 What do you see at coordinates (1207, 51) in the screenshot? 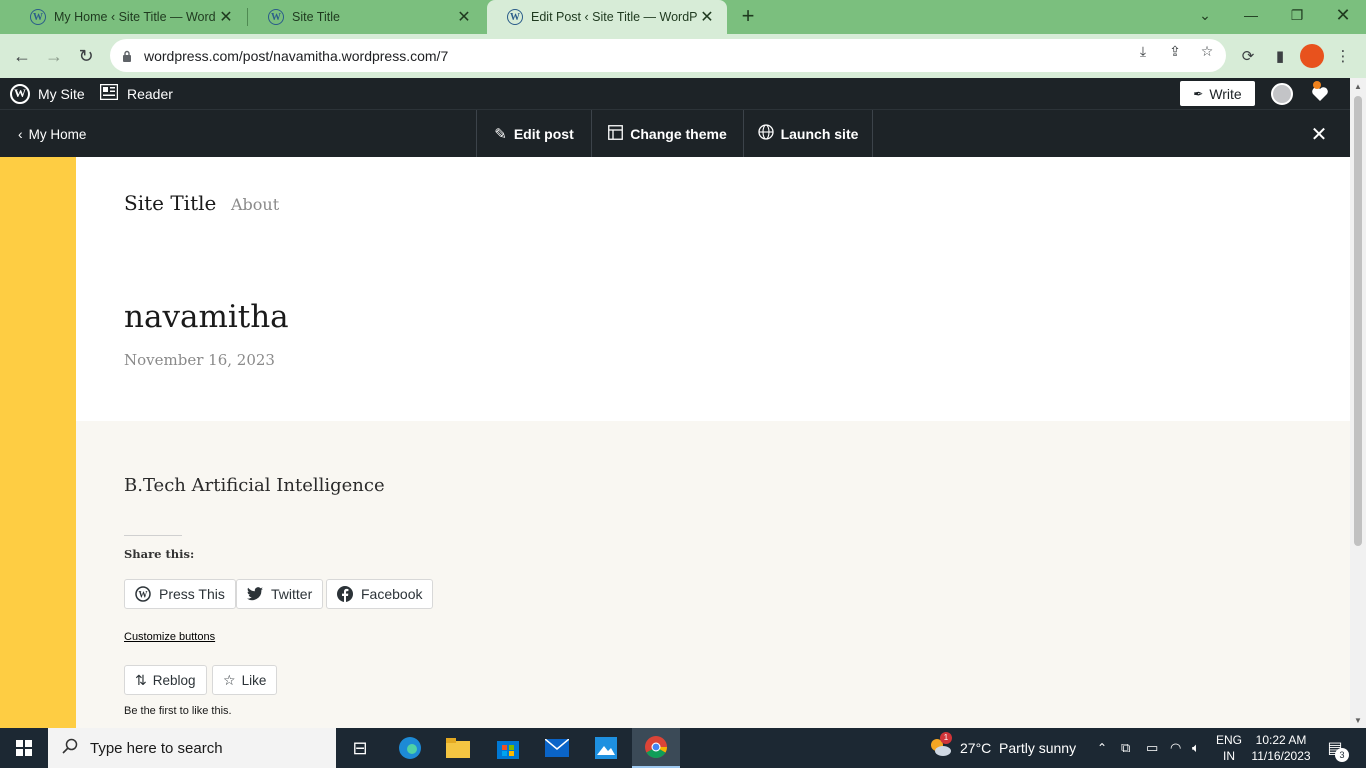
I see `bookmark-star-icon: ☆` at bounding box center [1207, 51].